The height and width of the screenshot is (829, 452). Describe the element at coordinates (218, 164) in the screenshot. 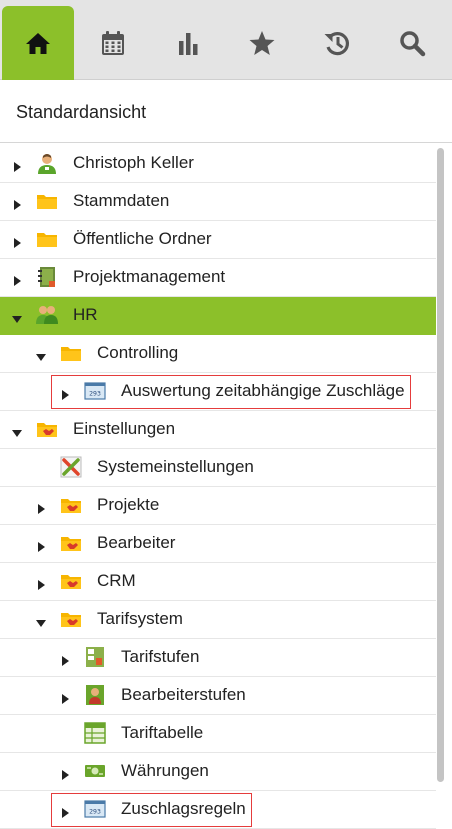

I see `tree-item: Christoph Keller` at that location.